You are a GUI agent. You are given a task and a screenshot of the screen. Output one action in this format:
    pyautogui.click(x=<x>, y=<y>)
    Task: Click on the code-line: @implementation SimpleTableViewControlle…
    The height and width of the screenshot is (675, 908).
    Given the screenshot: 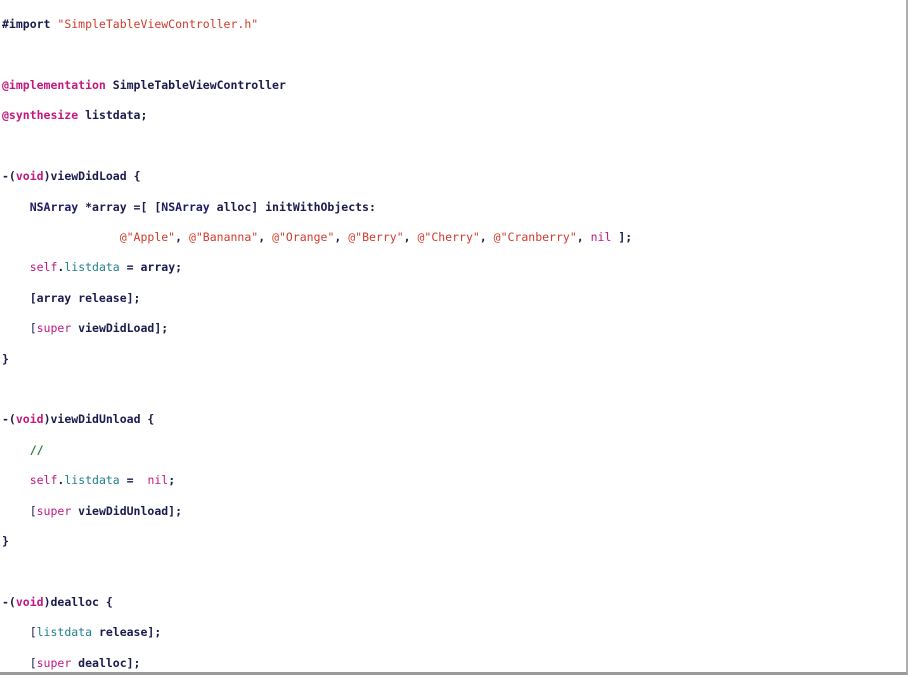 What is the action you would take?
    pyautogui.click(x=144, y=85)
    